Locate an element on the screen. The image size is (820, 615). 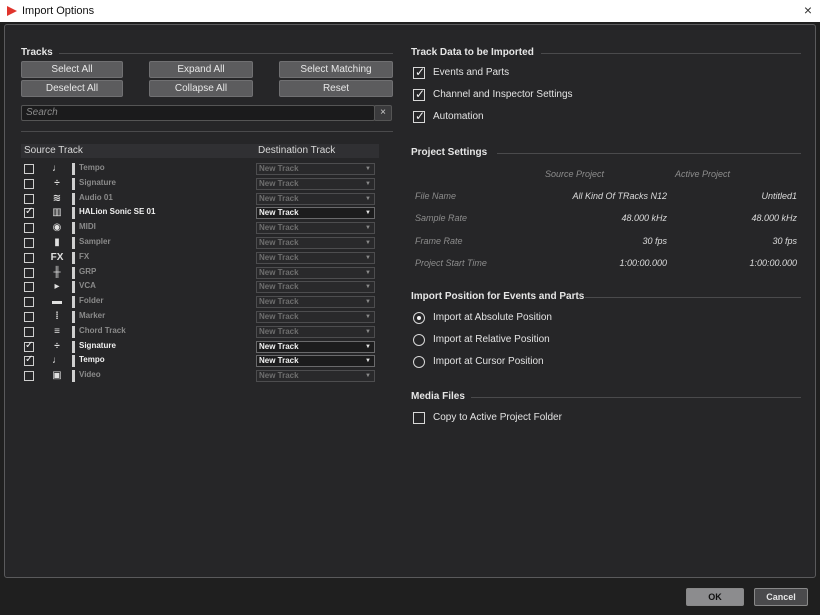
track-data-section-title: Track Data to be Imported is located at coordinates (472, 52).